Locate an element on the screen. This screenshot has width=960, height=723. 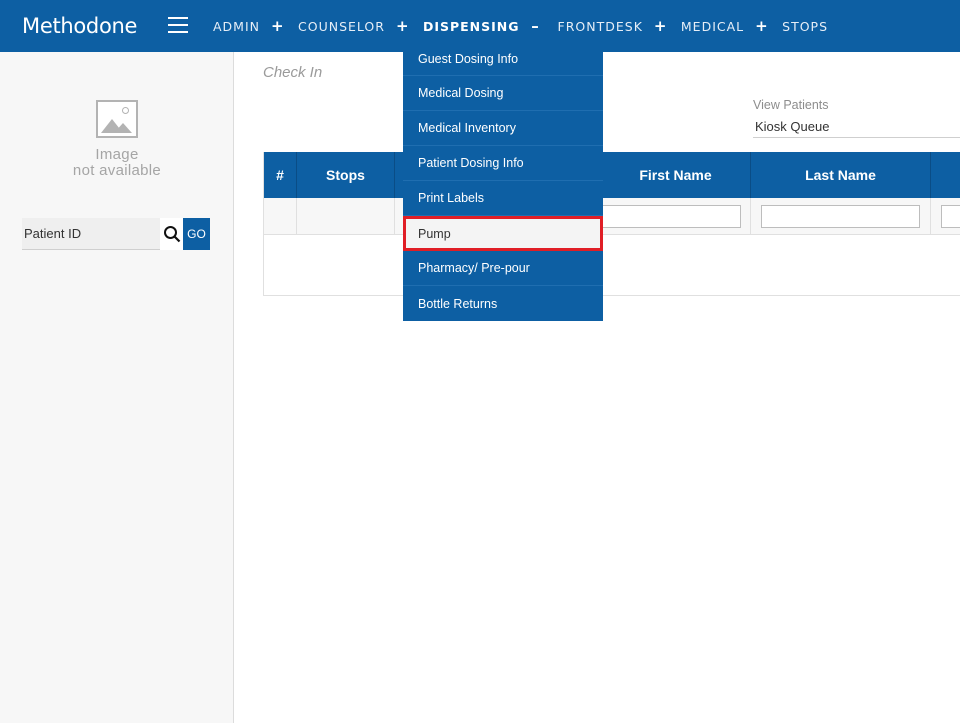
col-header-next is located at coordinates (945, 175).